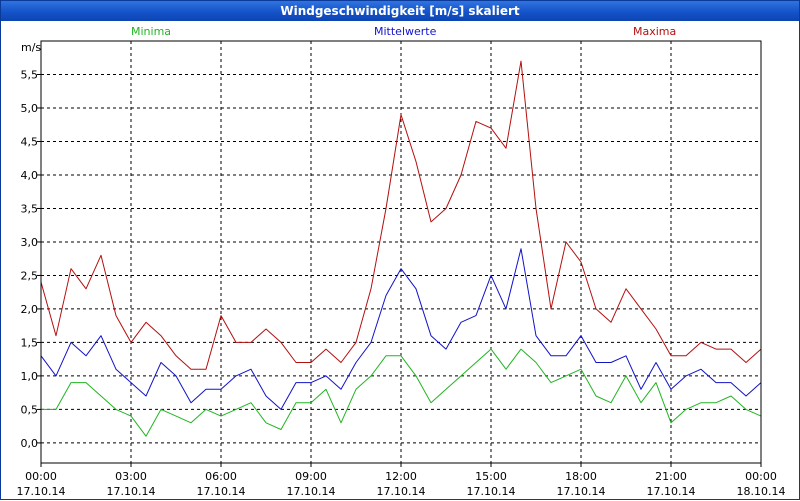 The image size is (800, 501). Describe the element at coordinates (30, 342) in the screenshot. I see `y-tick-label: 1,5` at that location.